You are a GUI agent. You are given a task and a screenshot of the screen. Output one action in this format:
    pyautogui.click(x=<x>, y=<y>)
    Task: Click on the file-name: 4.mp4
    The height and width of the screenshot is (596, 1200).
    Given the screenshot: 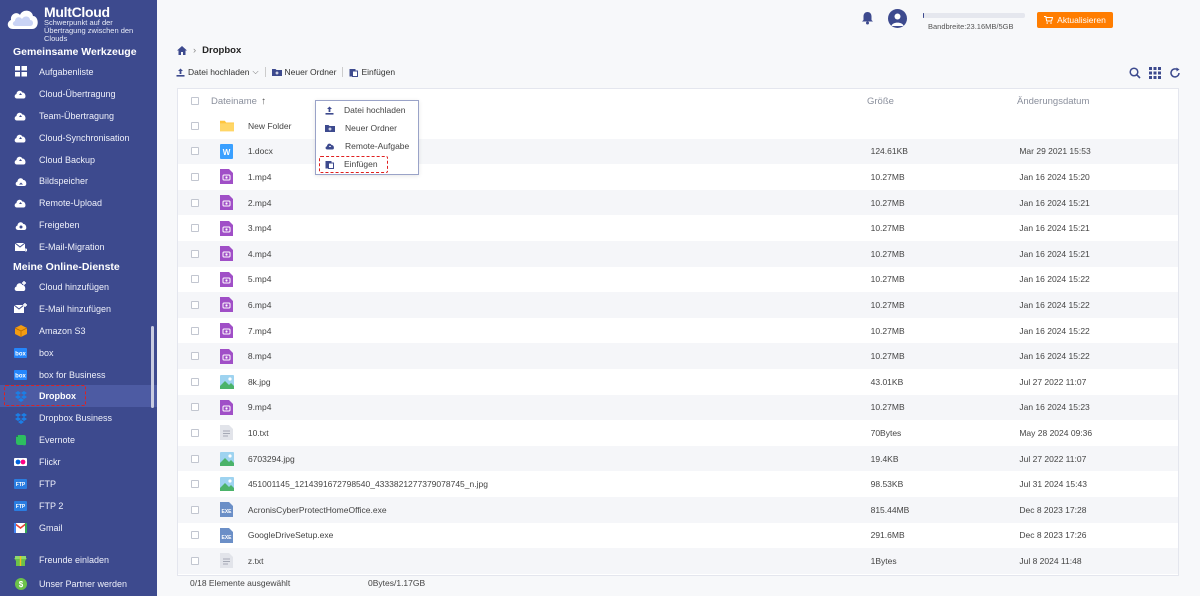 What is the action you would take?
    pyautogui.click(x=559, y=254)
    